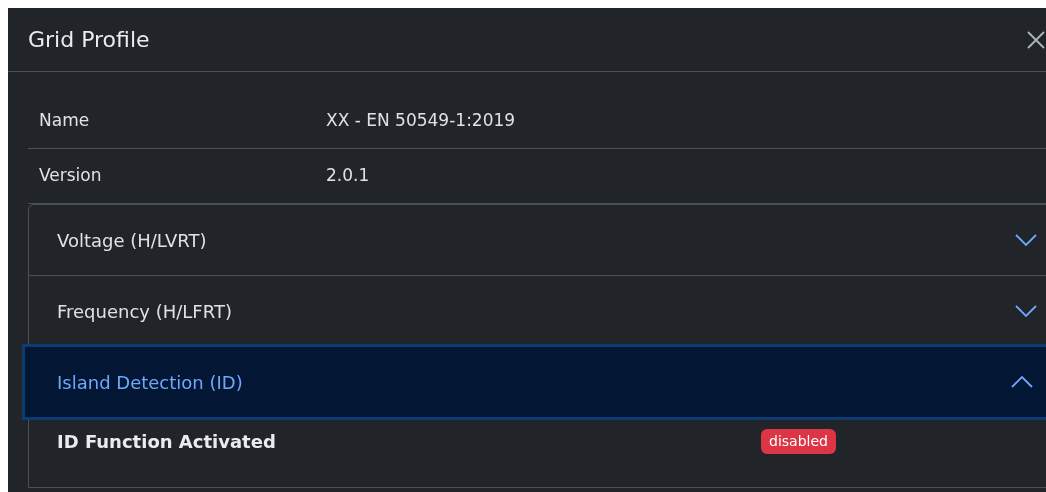 The image size is (1046, 492). I want to click on accordion-header: Frequency (H/LFRT), so click(537, 311).